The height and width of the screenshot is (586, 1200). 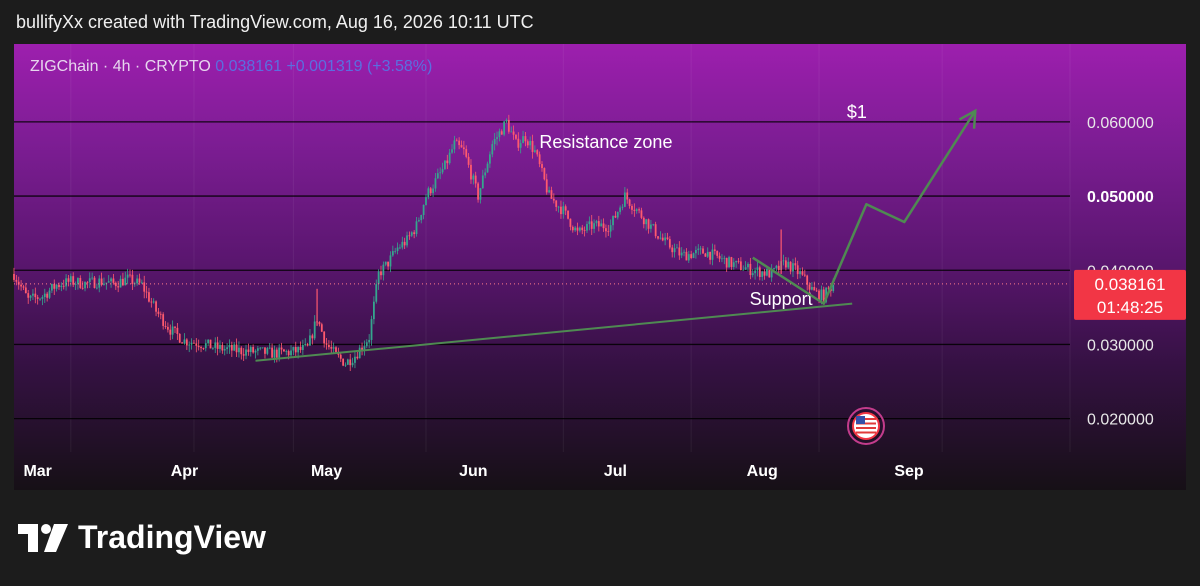 I want to click on x-tick-label: Jul, so click(x=615, y=471).